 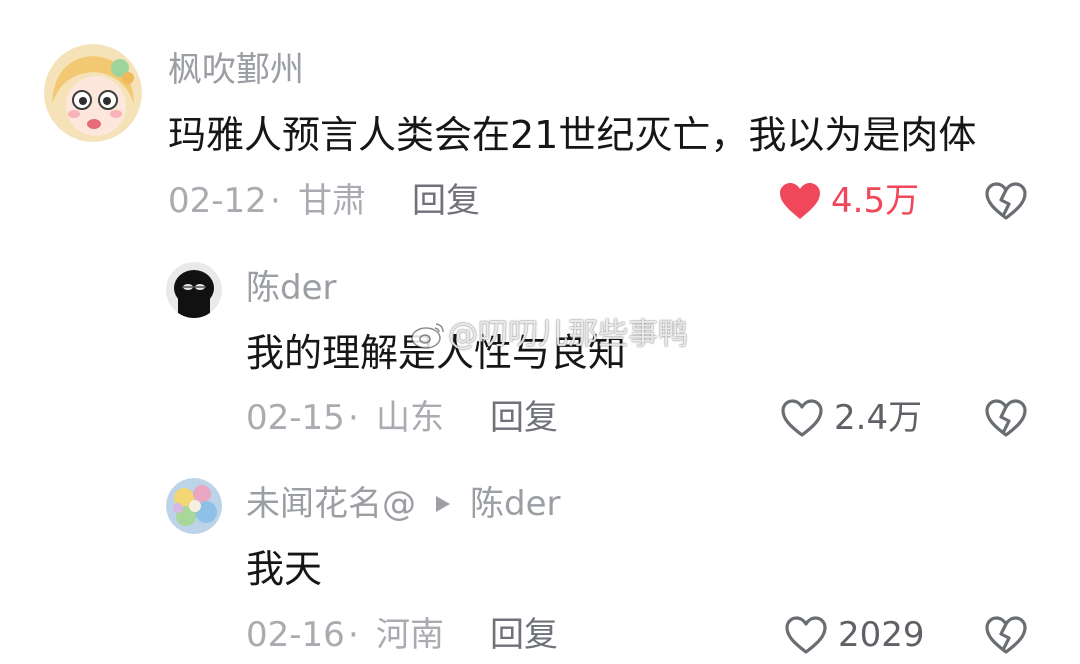 What do you see at coordinates (295, 635) in the screenshot?
I see `comment-date: 02-16` at bounding box center [295, 635].